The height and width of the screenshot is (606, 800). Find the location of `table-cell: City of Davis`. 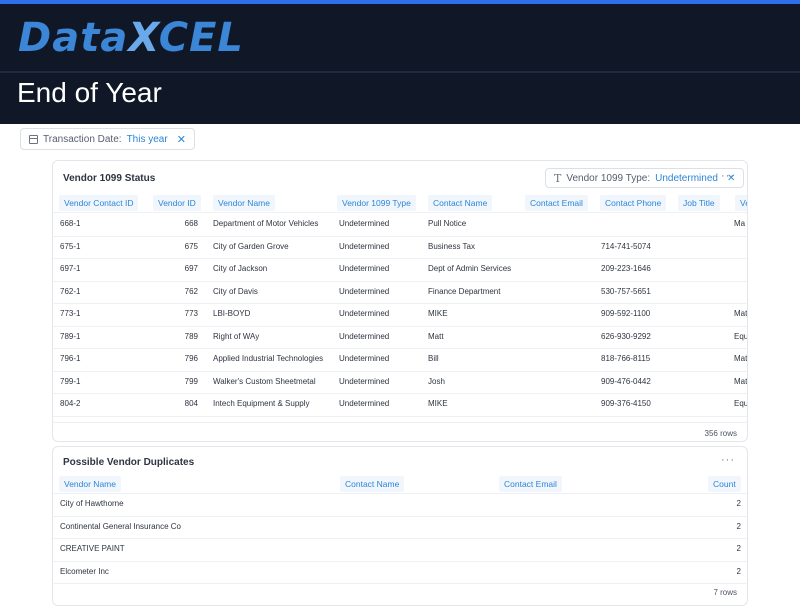

table-cell: City of Davis is located at coordinates (235, 291).